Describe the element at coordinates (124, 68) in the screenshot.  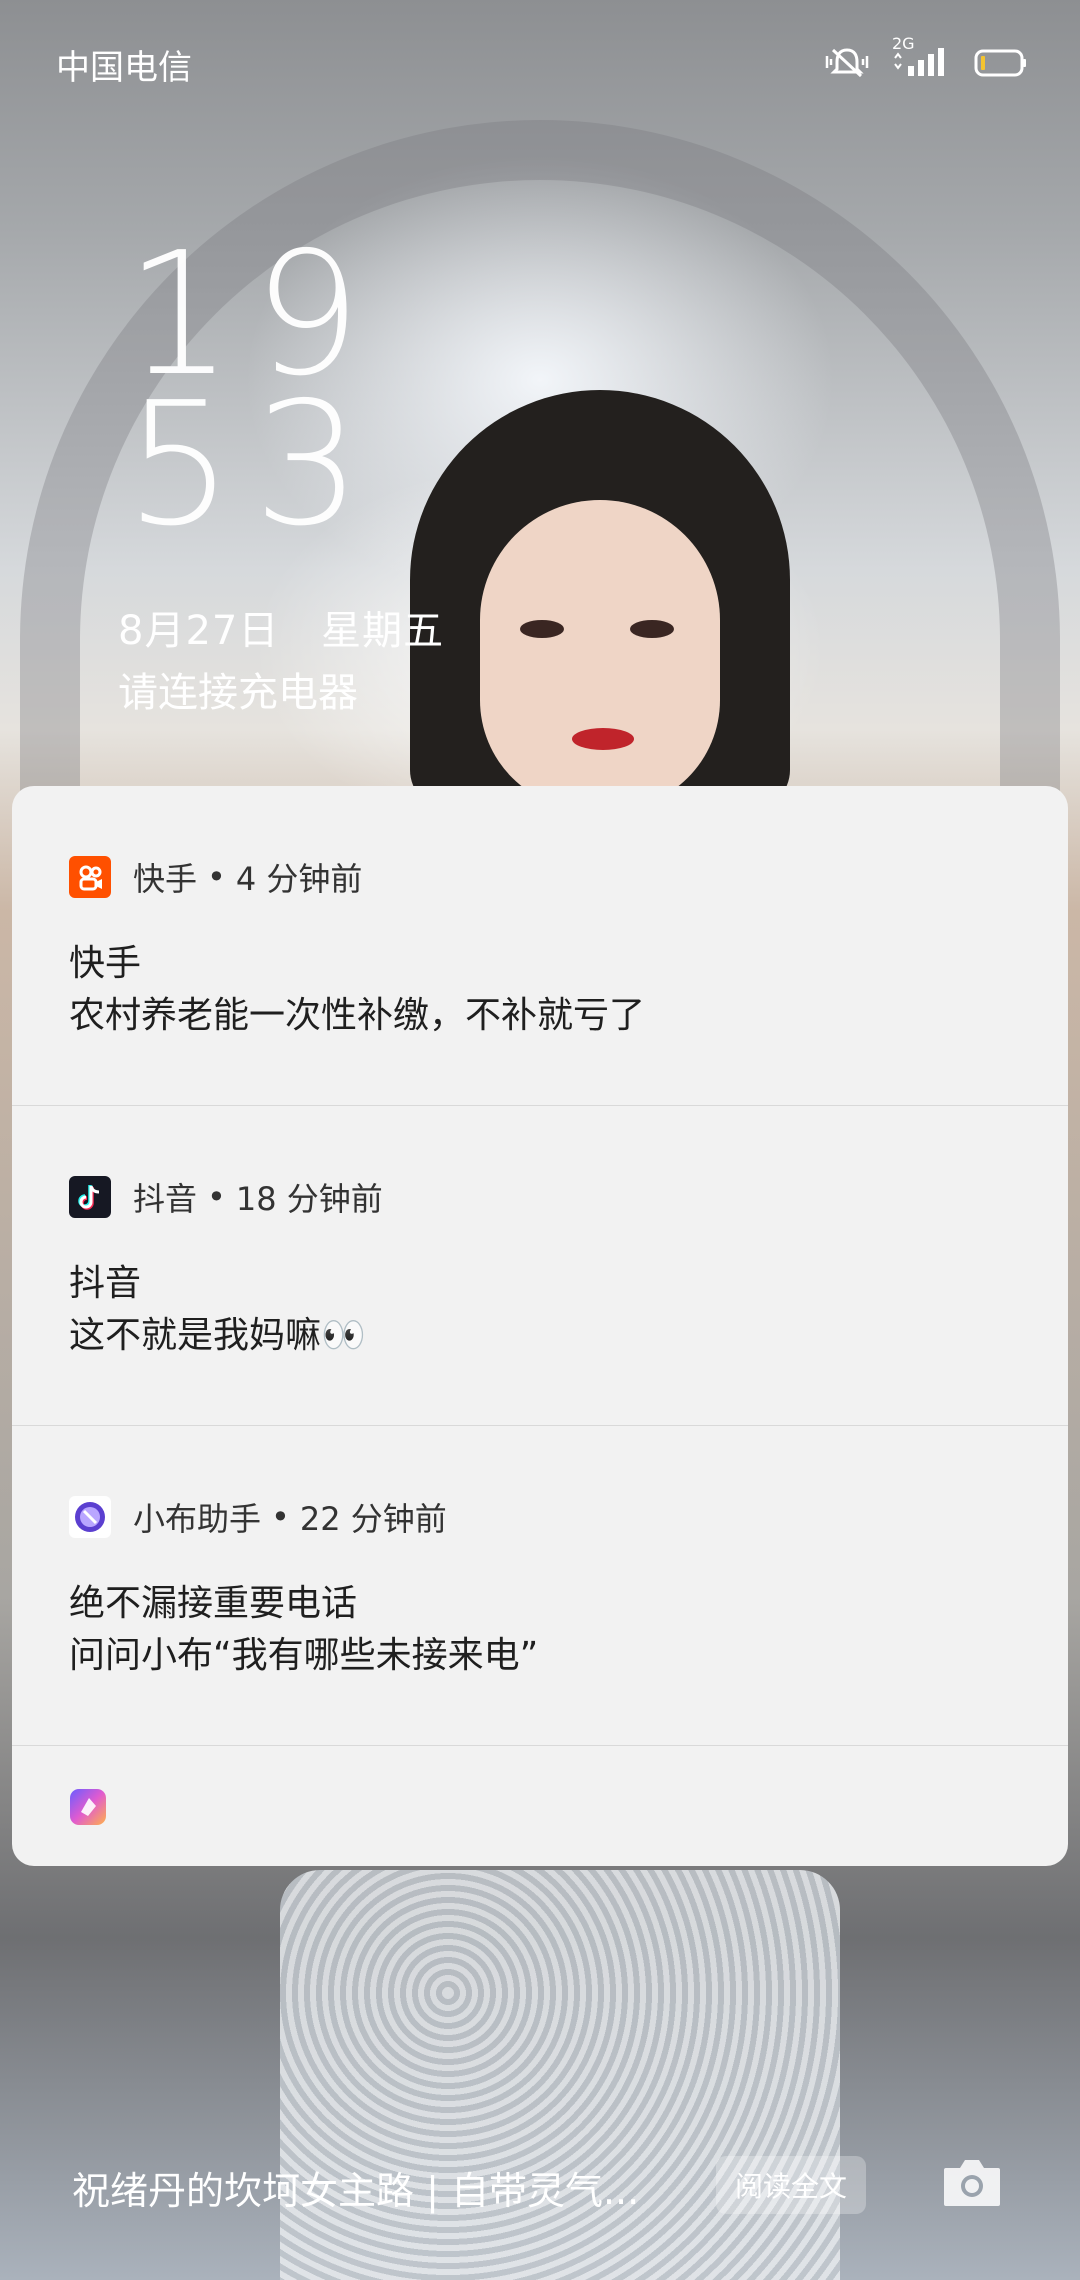
I see `carrier-name: 中国电信` at that location.